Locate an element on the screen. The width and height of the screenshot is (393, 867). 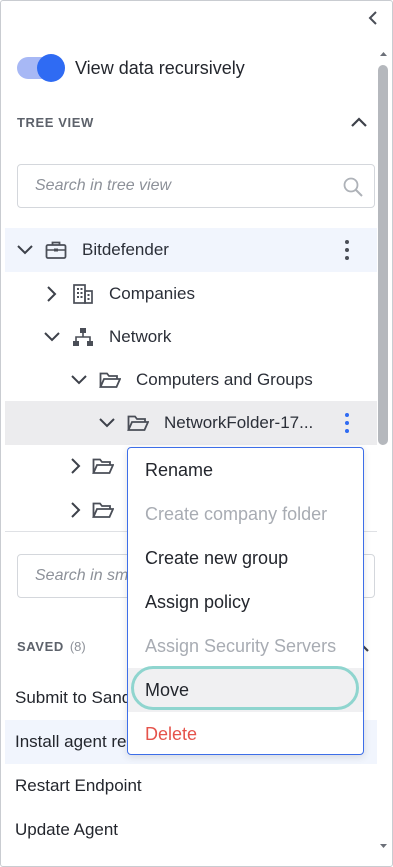
chevron-up-icon is located at coordinates (359, 122).